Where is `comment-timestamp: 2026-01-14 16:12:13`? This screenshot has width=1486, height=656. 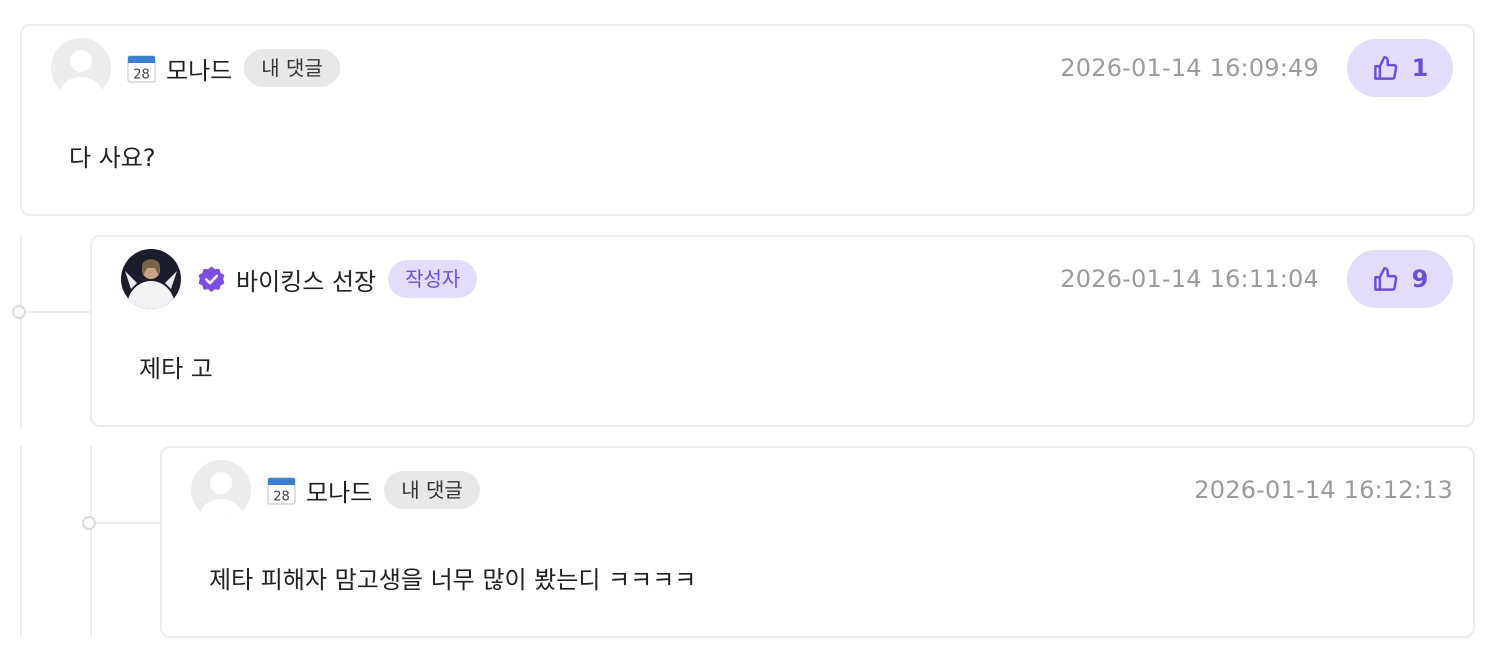
comment-timestamp: 2026-01-14 16:12:13 is located at coordinates (1323, 490).